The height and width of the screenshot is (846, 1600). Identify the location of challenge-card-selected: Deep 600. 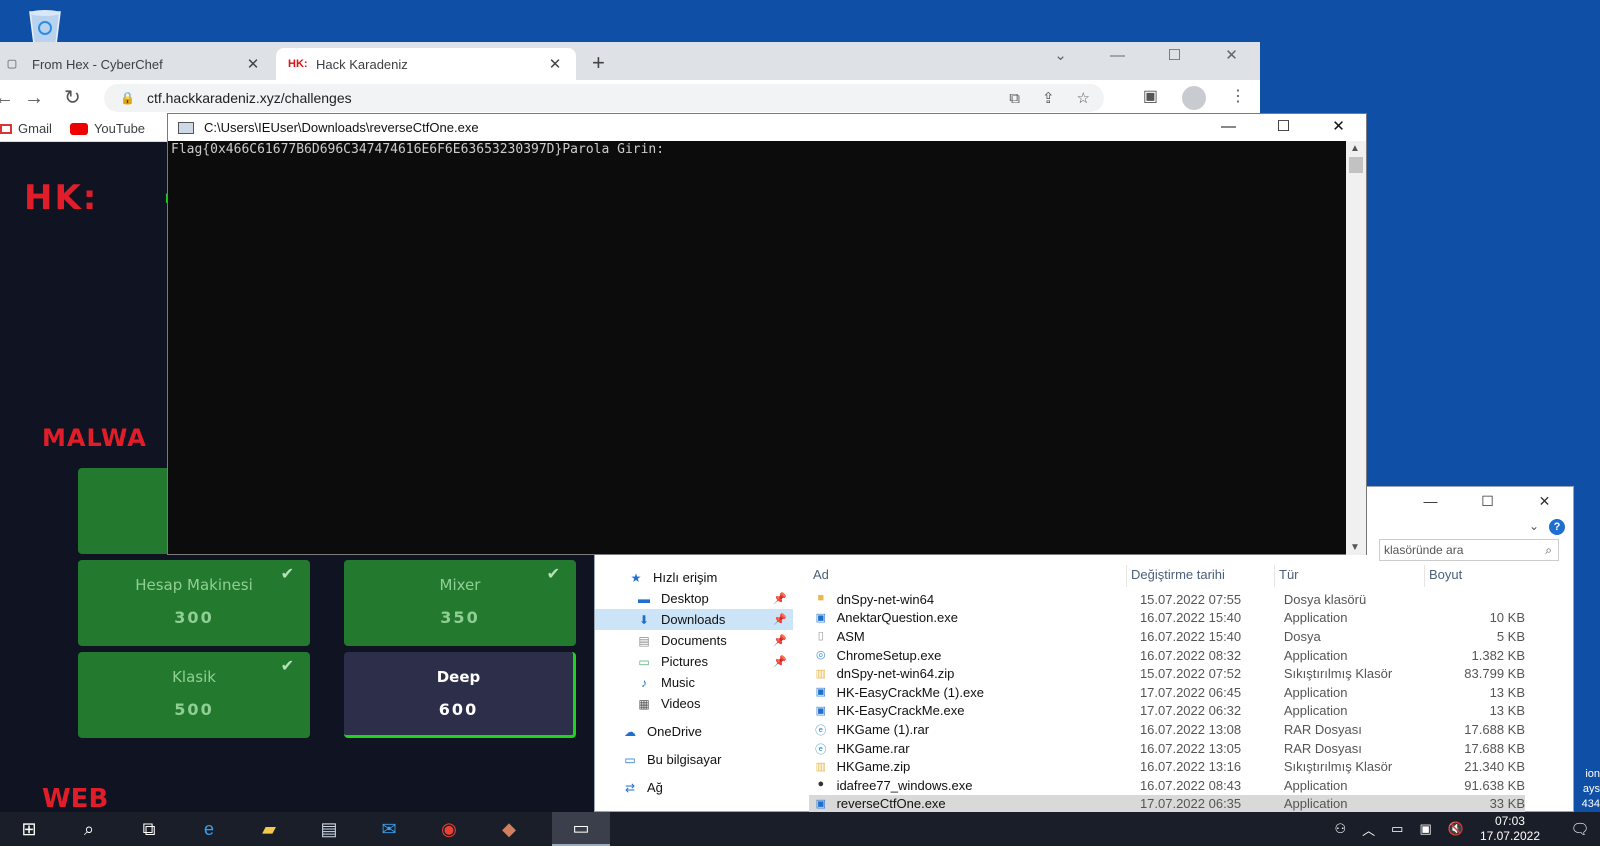
(460, 695).